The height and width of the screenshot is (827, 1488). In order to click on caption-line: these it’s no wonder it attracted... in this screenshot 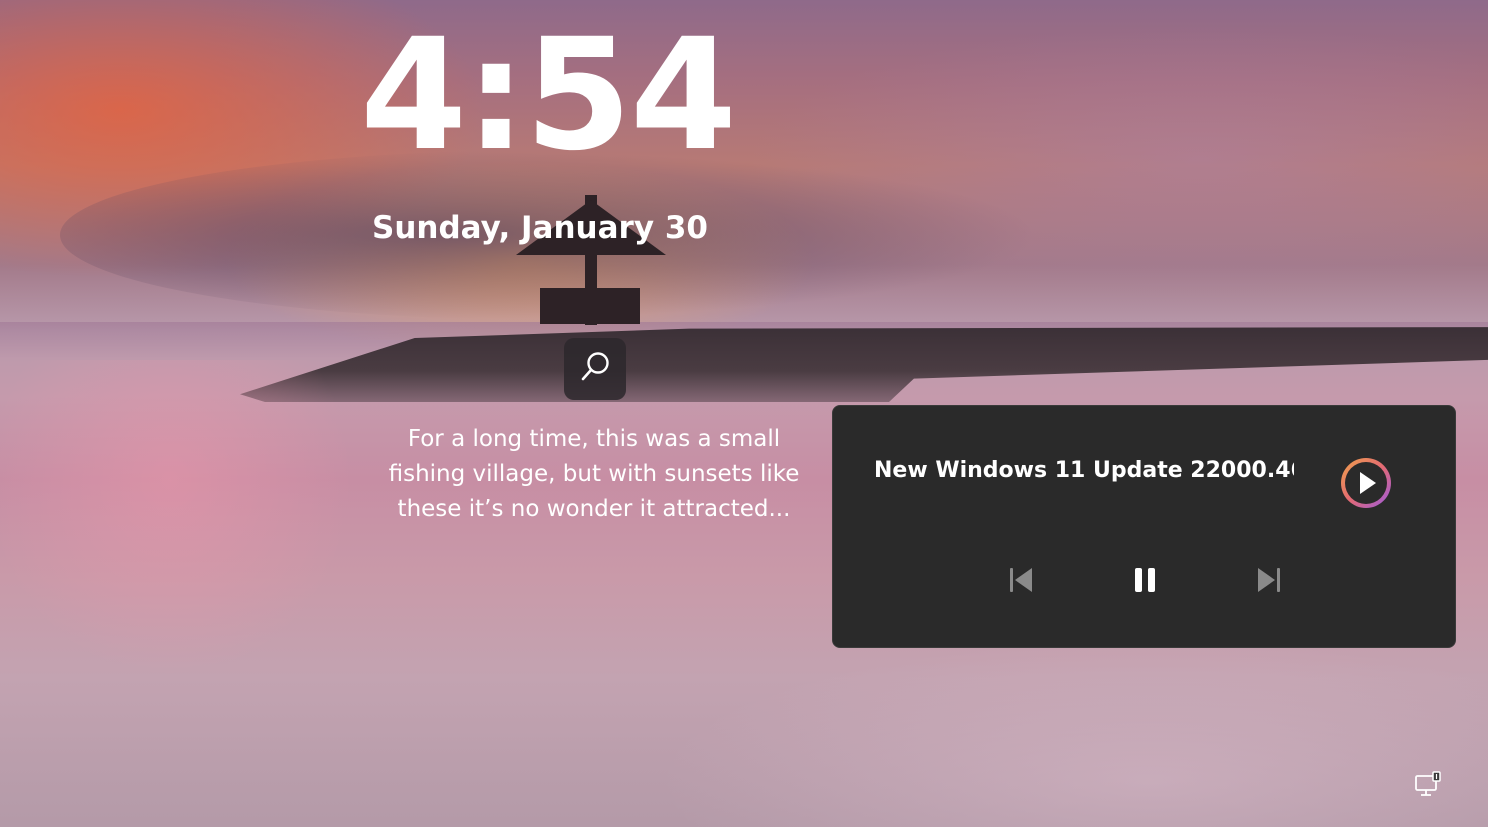, I will do `click(594, 509)`.